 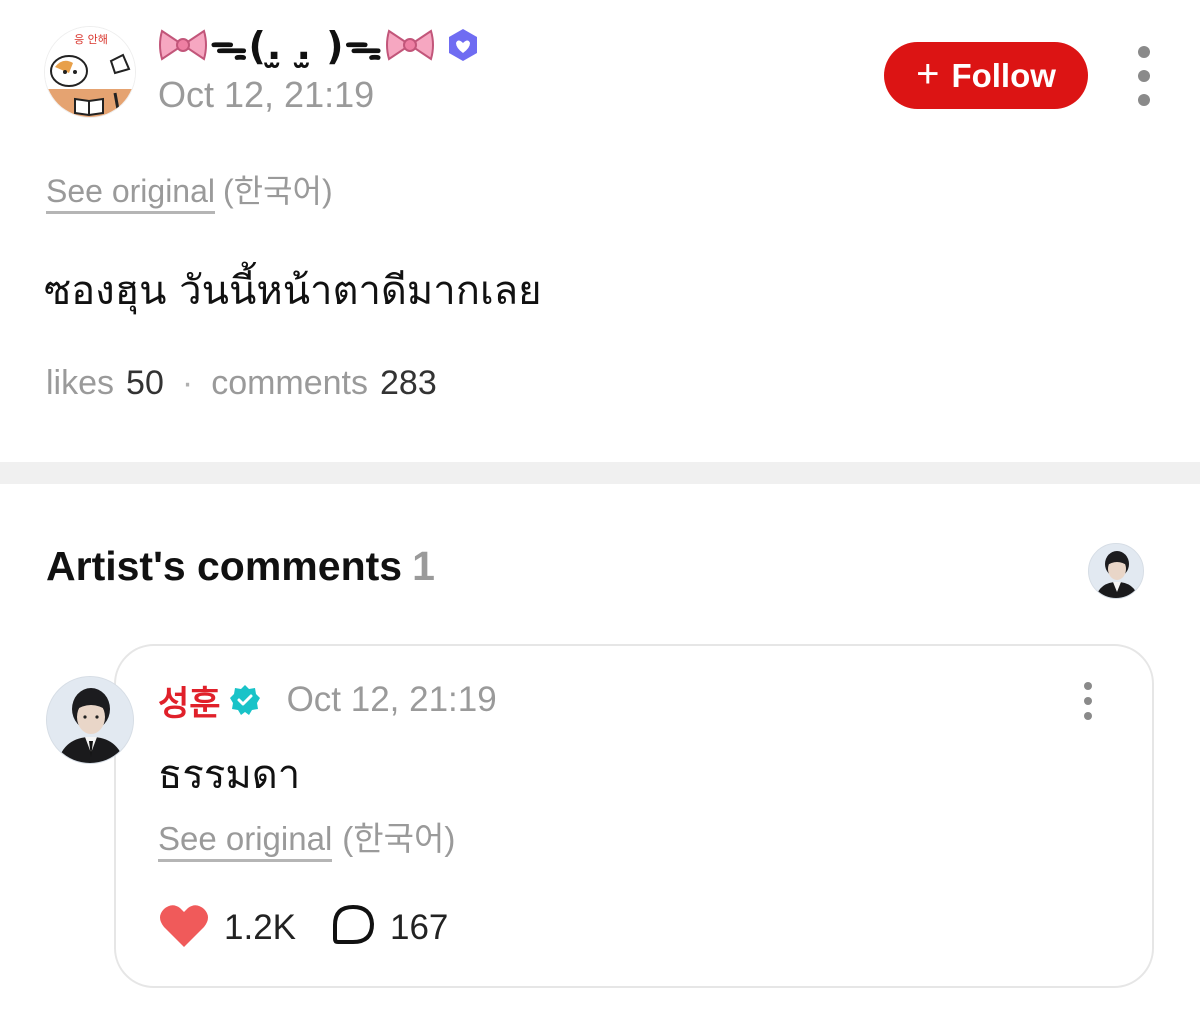 I want to click on follow-label: Follow, so click(x=1003, y=75).